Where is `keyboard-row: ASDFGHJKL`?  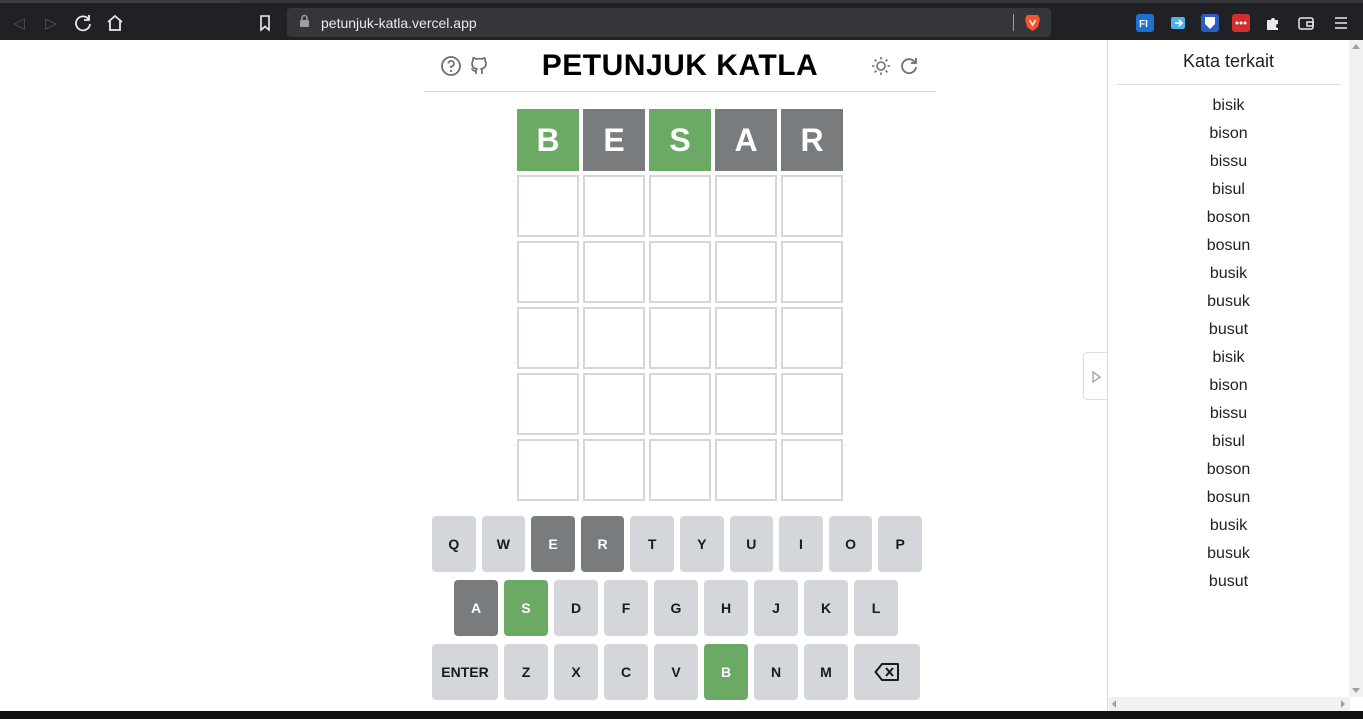
keyboard-row: ASDFGHJKL is located at coordinates (677, 608).